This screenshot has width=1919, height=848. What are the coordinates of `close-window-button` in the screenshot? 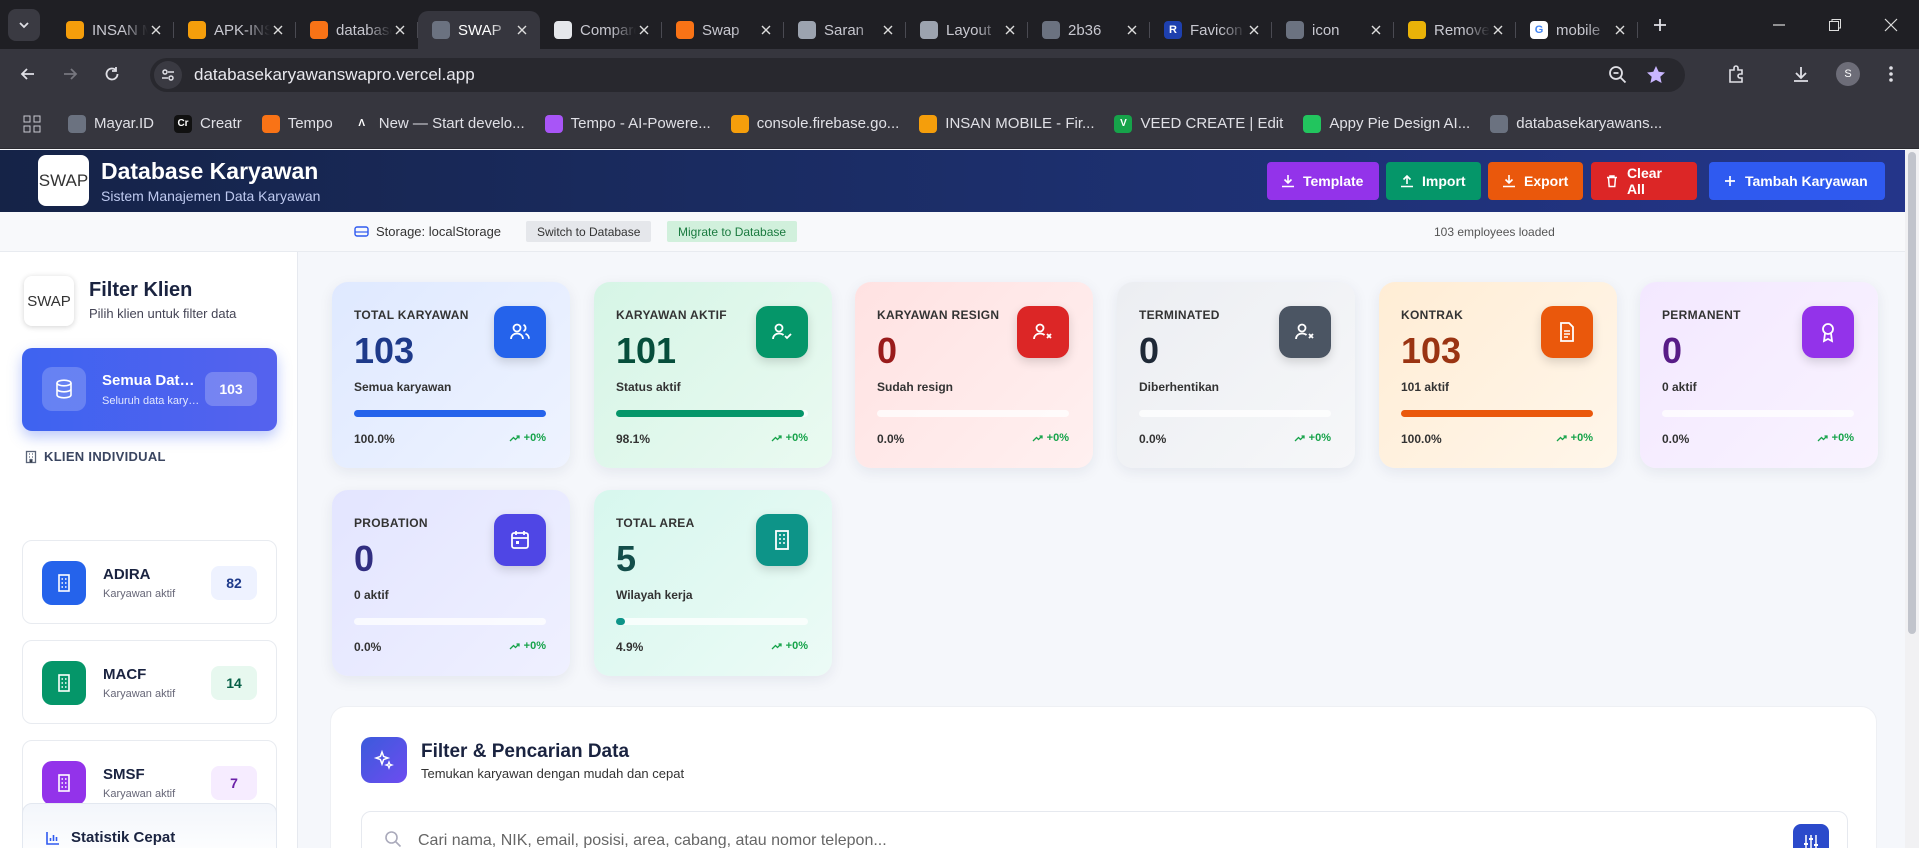 It's located at (1891, 24).